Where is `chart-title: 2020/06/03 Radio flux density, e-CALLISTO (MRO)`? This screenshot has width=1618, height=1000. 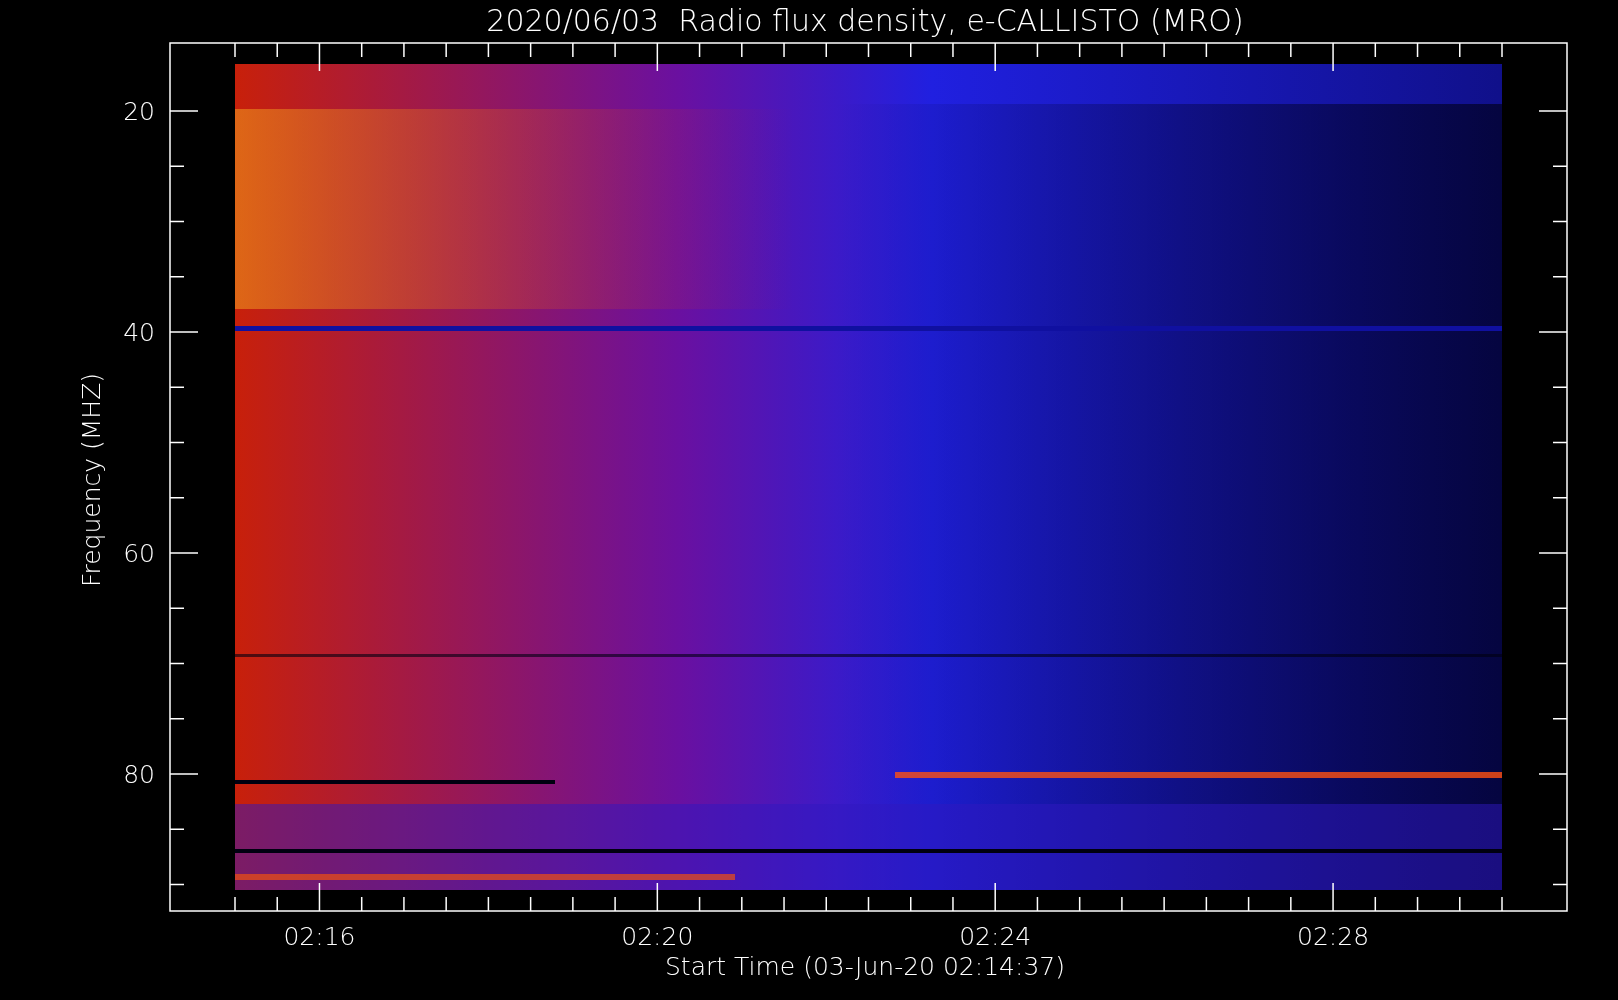
chart-title: 2020/06/03 Radio flux density, e-CALLISTO (MRO) is located at coordinates (865, 20).